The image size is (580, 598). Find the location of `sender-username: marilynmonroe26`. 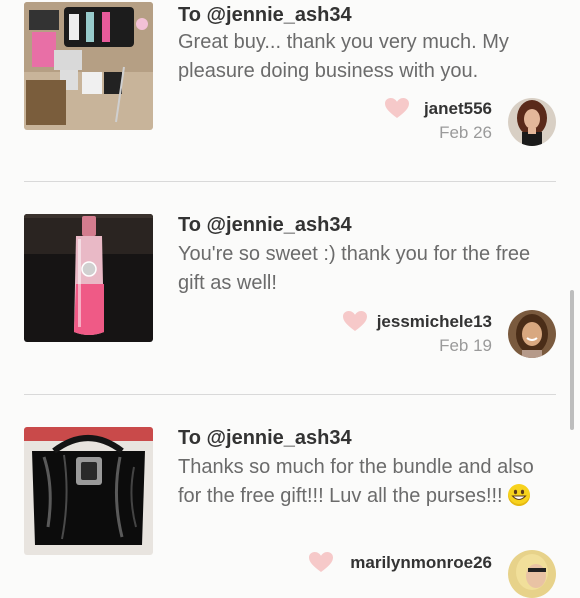

sender-username: marilynmonroe26 is located at coordinates (421, 563).